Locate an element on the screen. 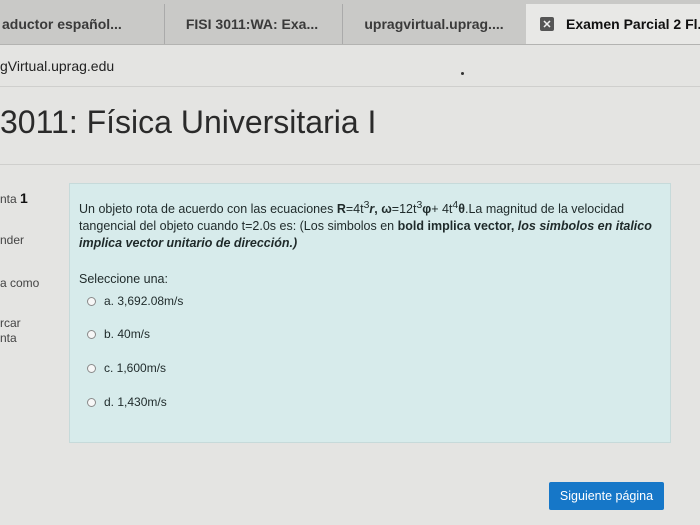  flag-line-1: rcar is located at coordinates (10, 323).